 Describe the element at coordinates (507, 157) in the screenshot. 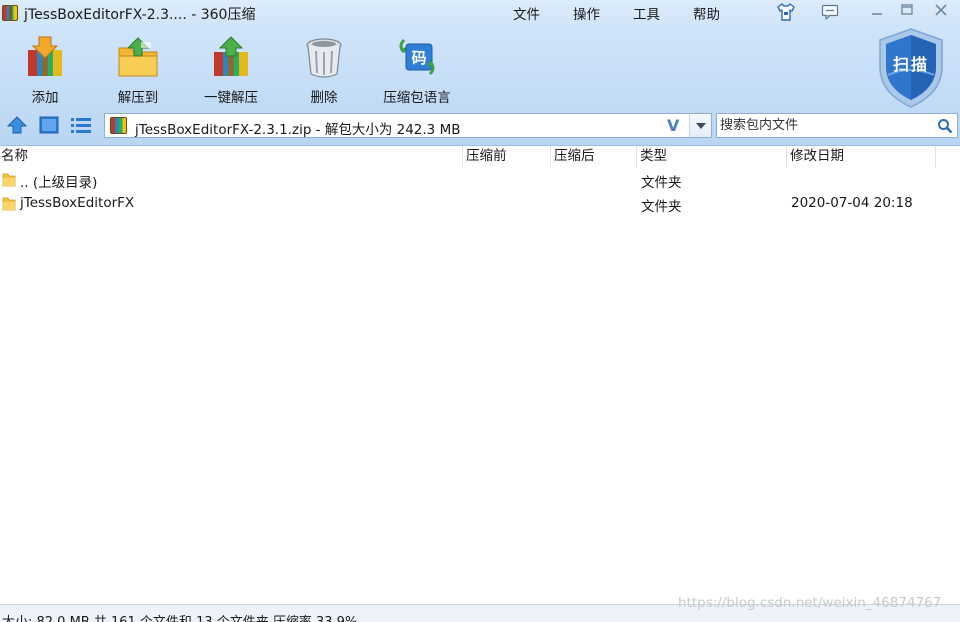

I see `column-packed: 压缩前` at that location.